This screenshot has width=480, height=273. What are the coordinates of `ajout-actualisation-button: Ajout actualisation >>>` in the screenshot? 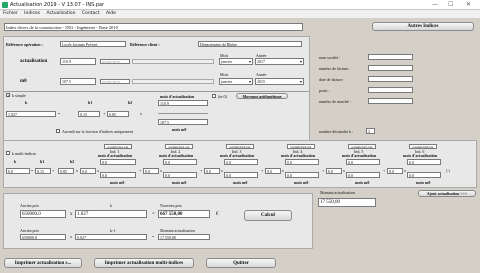 It's located at (447, 193).